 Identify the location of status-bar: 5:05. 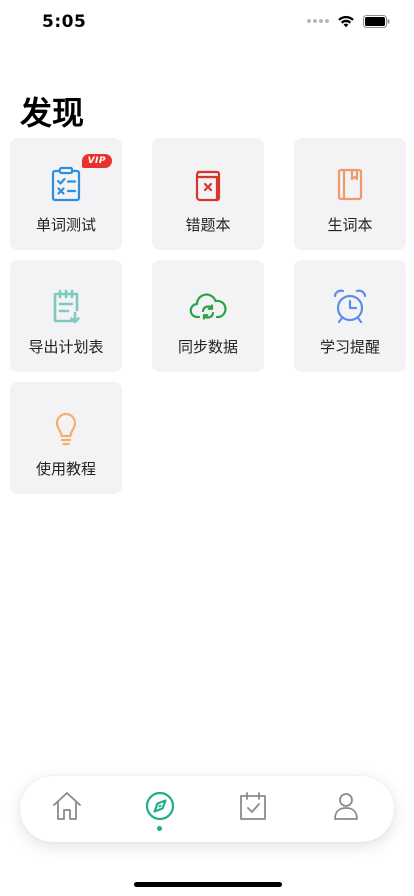
(207, 24).